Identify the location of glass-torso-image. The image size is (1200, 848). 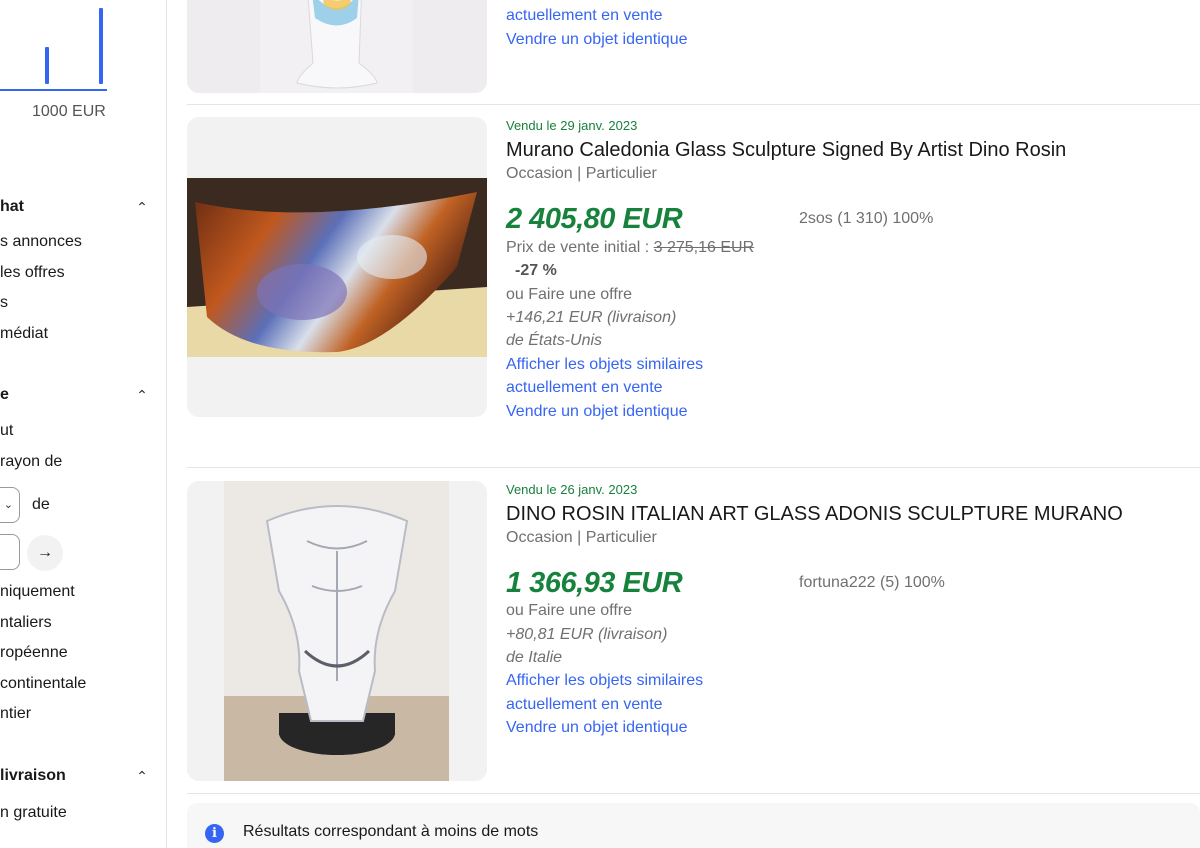
(337, 631).